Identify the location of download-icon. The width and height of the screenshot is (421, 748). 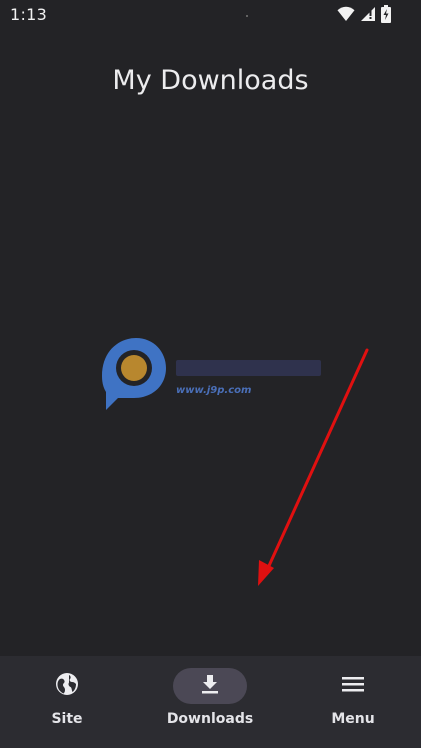
(210, 686).